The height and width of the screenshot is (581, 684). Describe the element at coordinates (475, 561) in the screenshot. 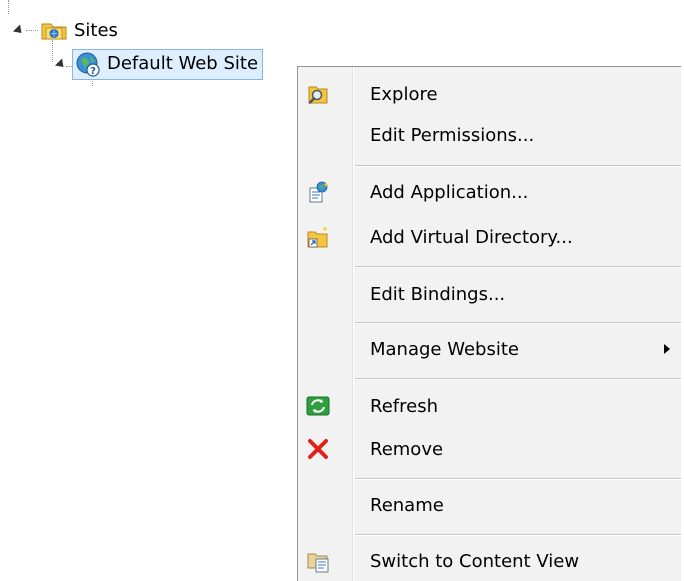

I see `menu-item-label: Switch to Content View` at that location.